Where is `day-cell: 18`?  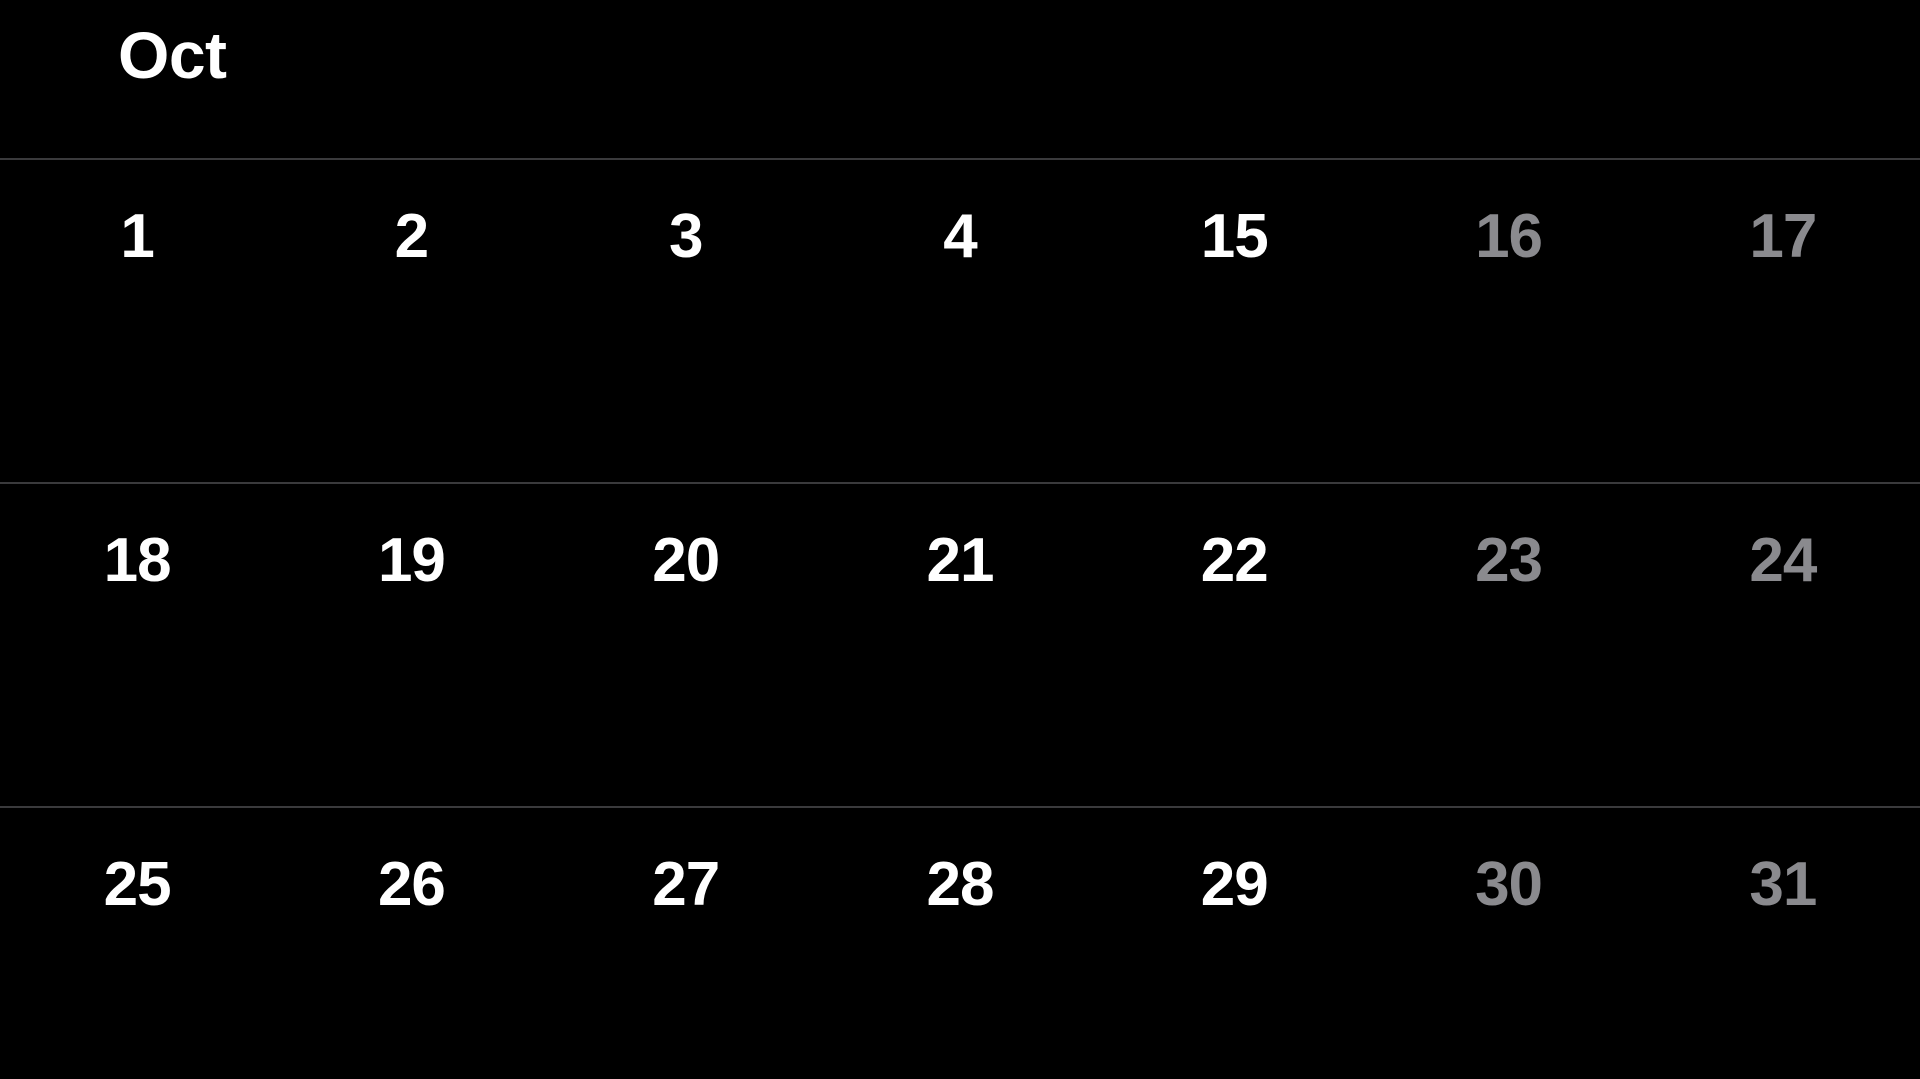 day-cell: 18 is located at coordinates (137, 645).